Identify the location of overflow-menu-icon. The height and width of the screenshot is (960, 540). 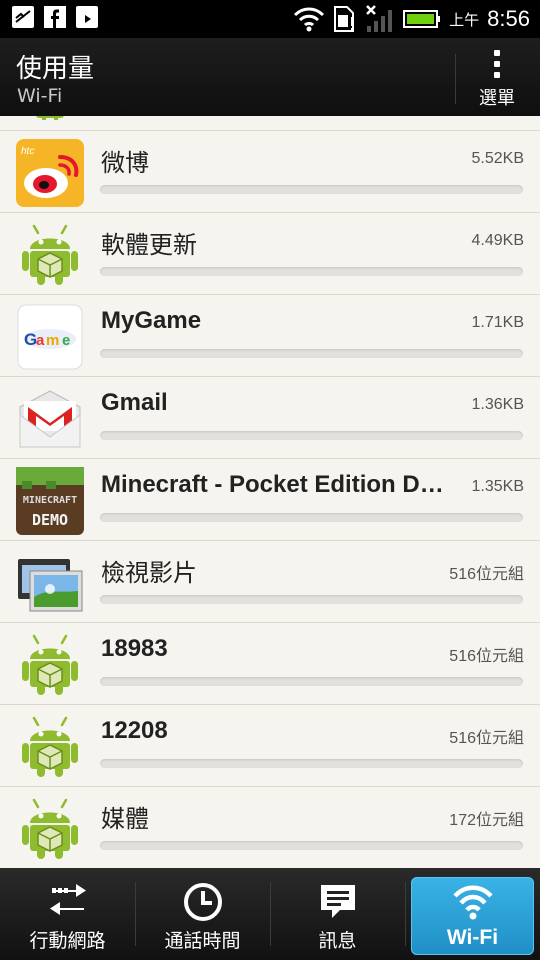
(497, 64).